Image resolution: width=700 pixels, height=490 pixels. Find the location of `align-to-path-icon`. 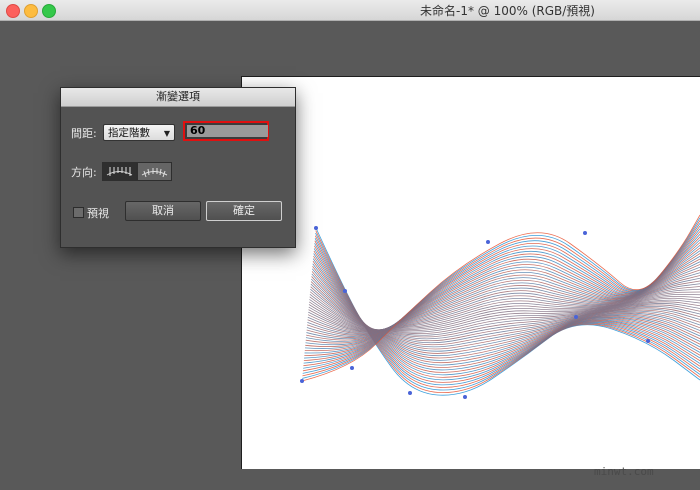

align-to-path-icon is located at coordinates (154, 173).